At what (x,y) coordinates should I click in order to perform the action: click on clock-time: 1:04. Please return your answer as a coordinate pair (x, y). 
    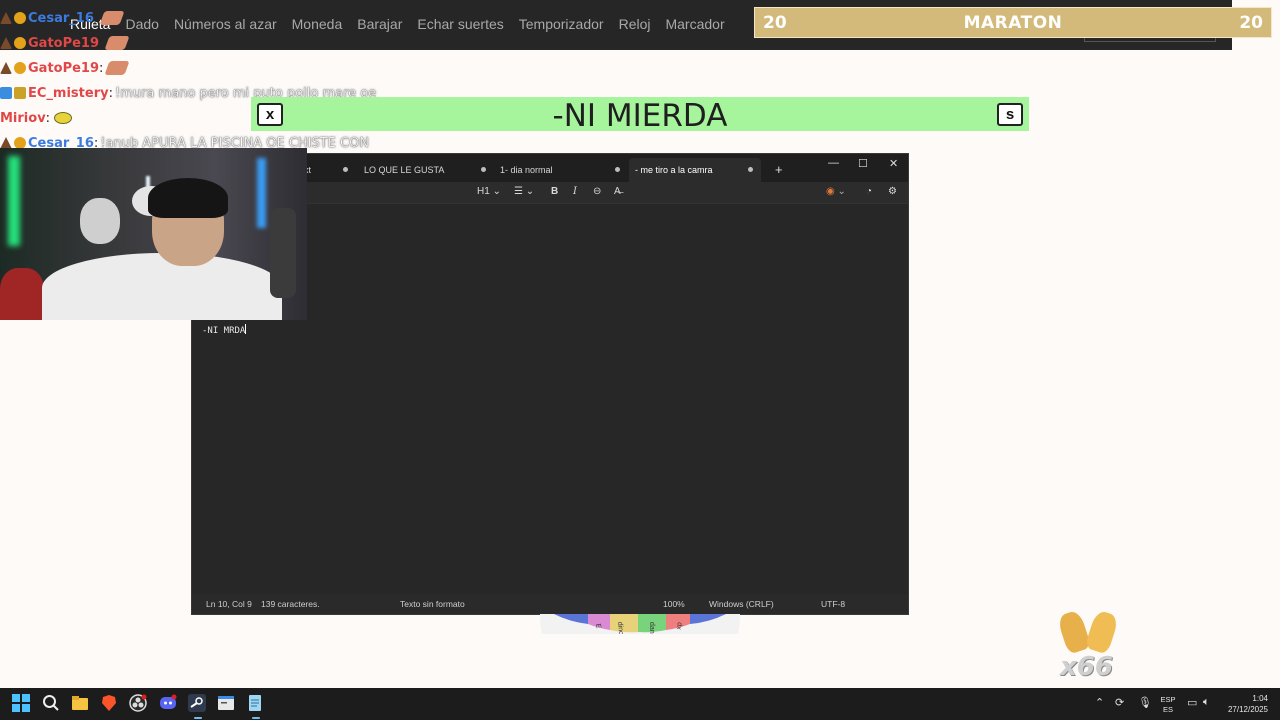
    Looking at the image, I should click on (1260, 698).